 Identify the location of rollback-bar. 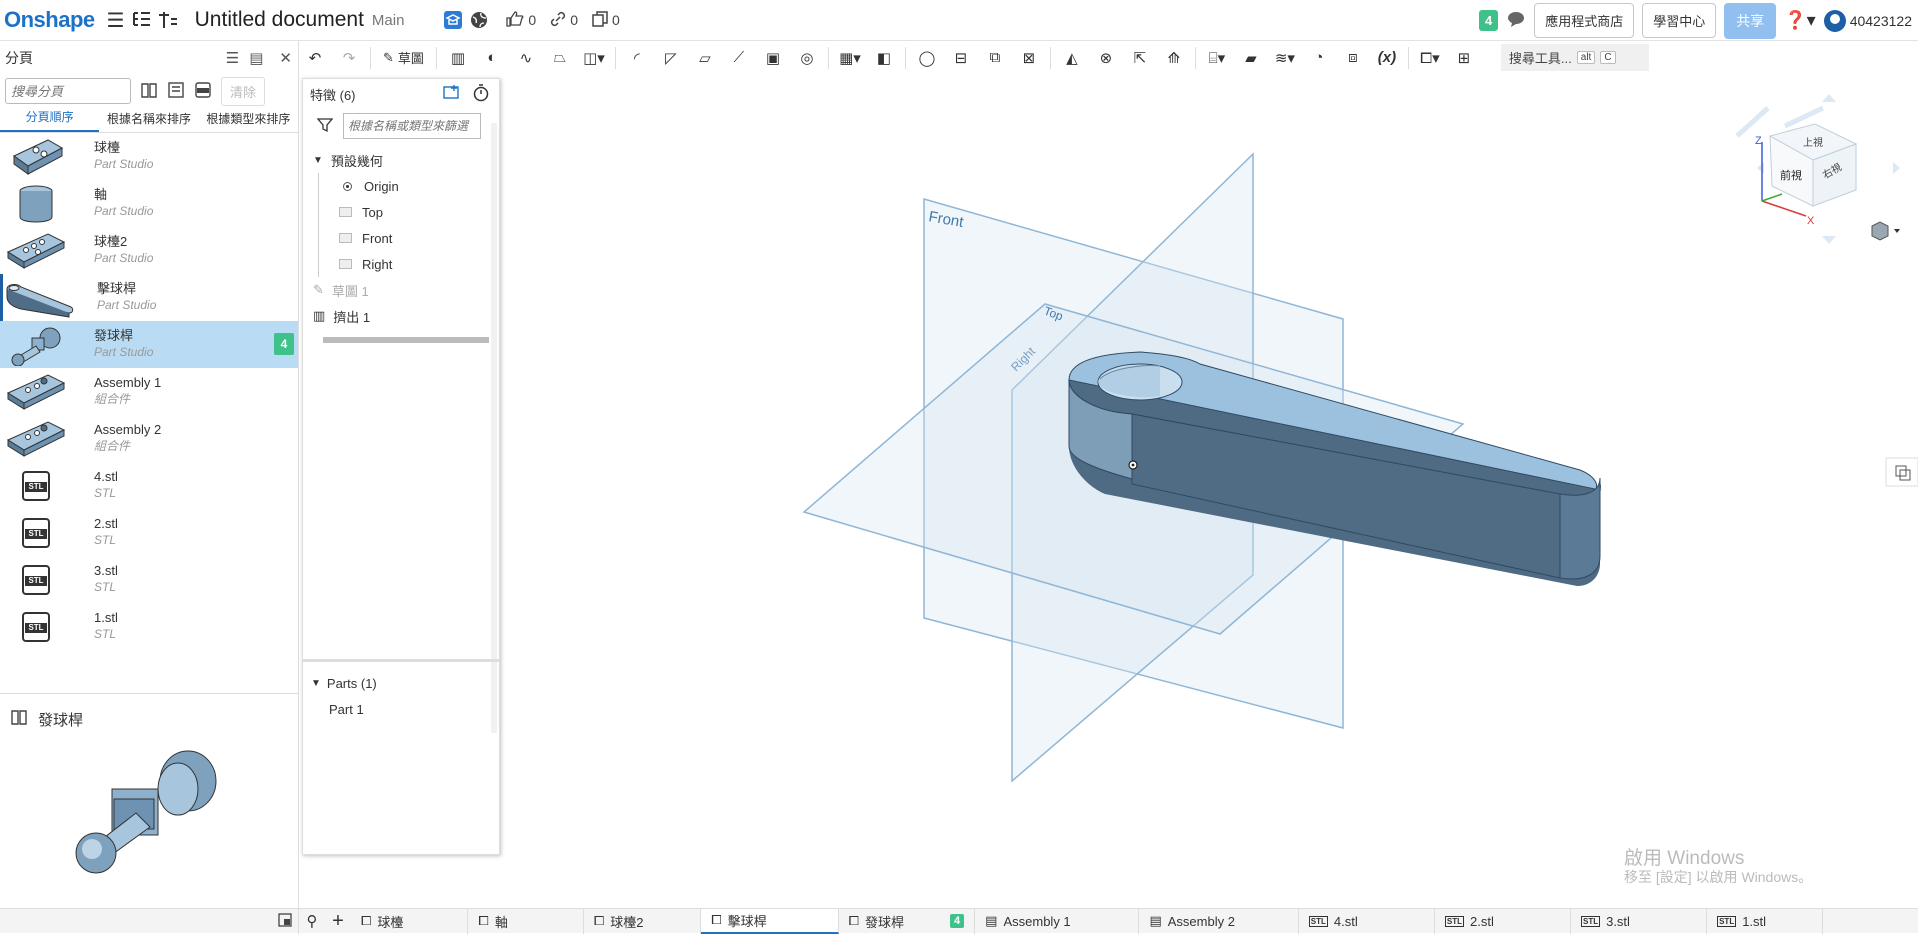
(406, 340).